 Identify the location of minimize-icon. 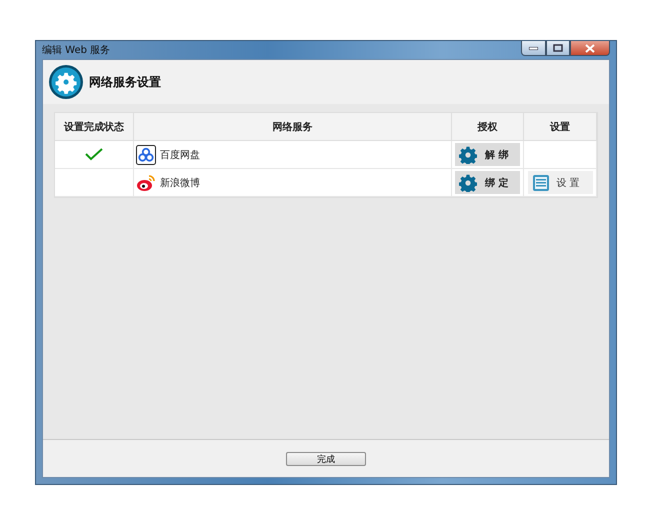
(533, 48).